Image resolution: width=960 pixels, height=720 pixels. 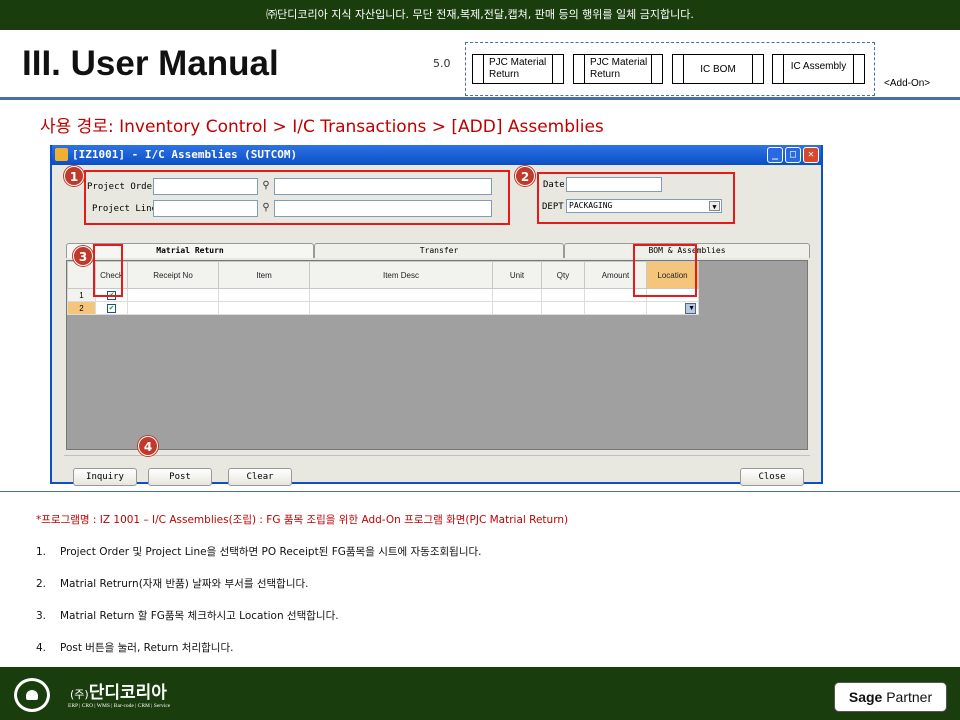 I want to click on sage-partner-logo: Sage Partner, so click(x=890, y=697).